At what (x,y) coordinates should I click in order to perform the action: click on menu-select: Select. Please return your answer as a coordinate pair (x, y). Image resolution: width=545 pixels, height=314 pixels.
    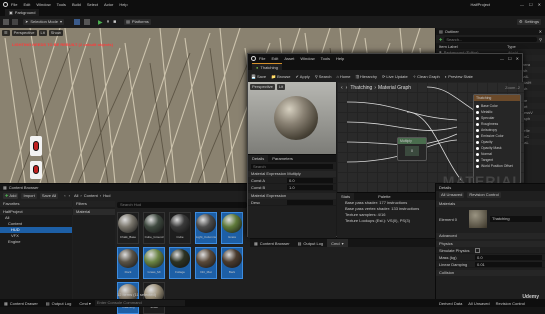
    Looking at the image, I should click on (92, 4).